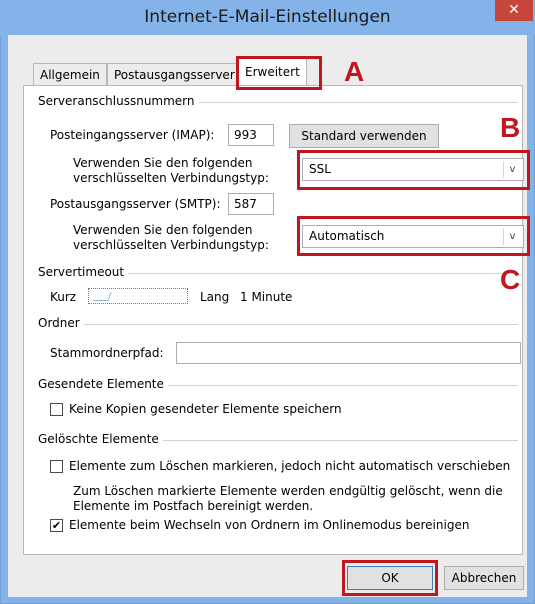 The width and height of the screenshot is (535, 604). What do you see at coordinates (251, 135) in the screenshot?
I see `imap-port-field: 993` at bounding box center [251, 135].